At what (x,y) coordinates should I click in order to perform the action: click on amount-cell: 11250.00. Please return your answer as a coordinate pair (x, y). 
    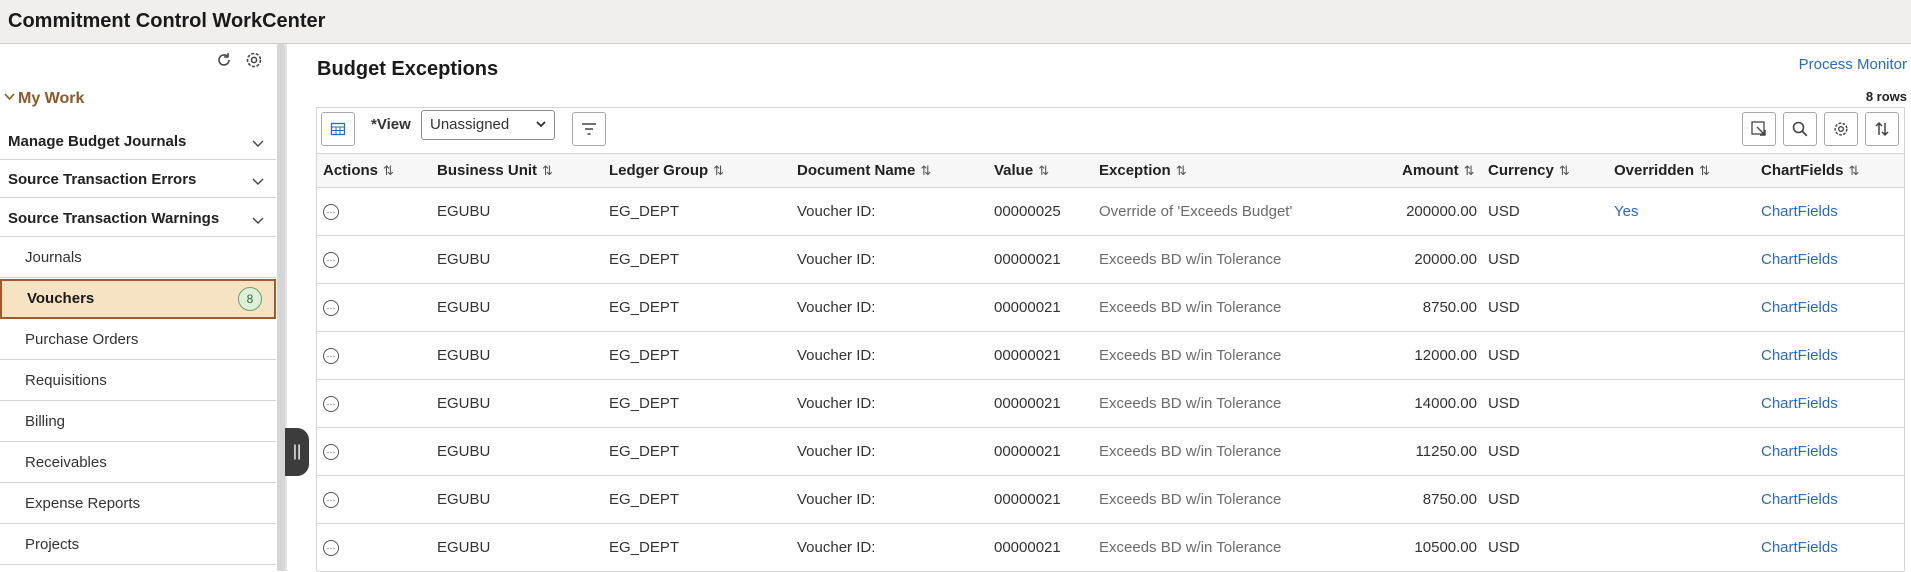
    Looking at the image, I should click on (1446, 451).